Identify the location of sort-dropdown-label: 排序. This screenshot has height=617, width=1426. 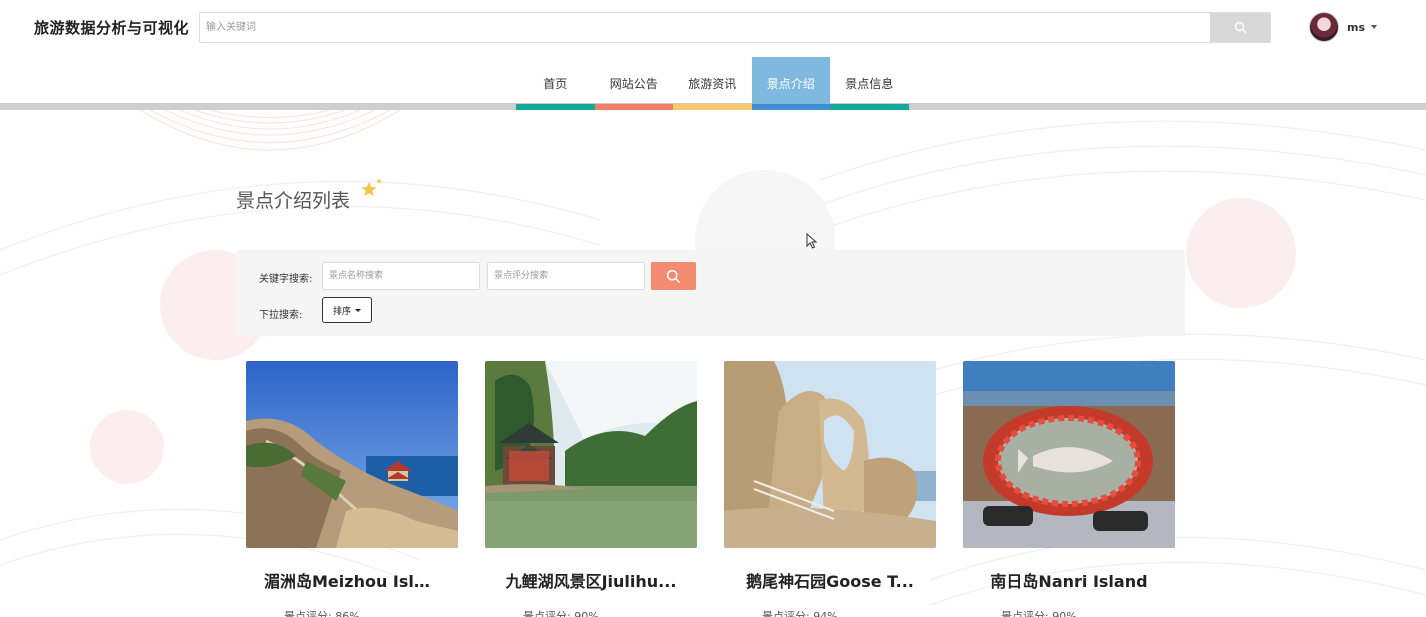
(341, 311).